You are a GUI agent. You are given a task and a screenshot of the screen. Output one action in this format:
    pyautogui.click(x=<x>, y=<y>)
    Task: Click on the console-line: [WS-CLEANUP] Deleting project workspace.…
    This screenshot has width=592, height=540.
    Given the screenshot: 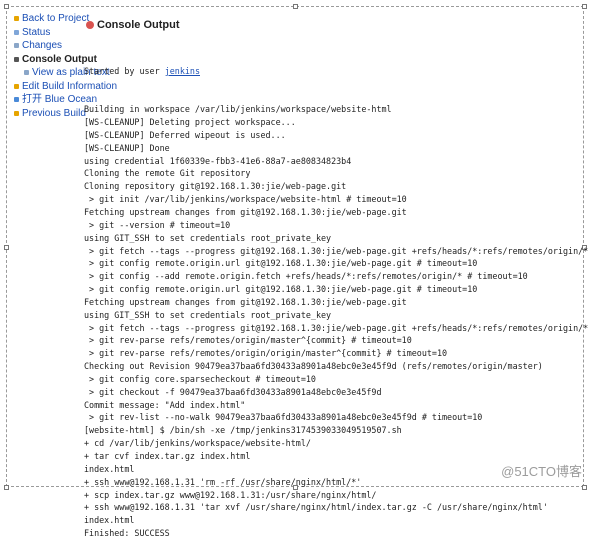 What is the action you would take?
    pyautogui.click(x=190, y=122)
    